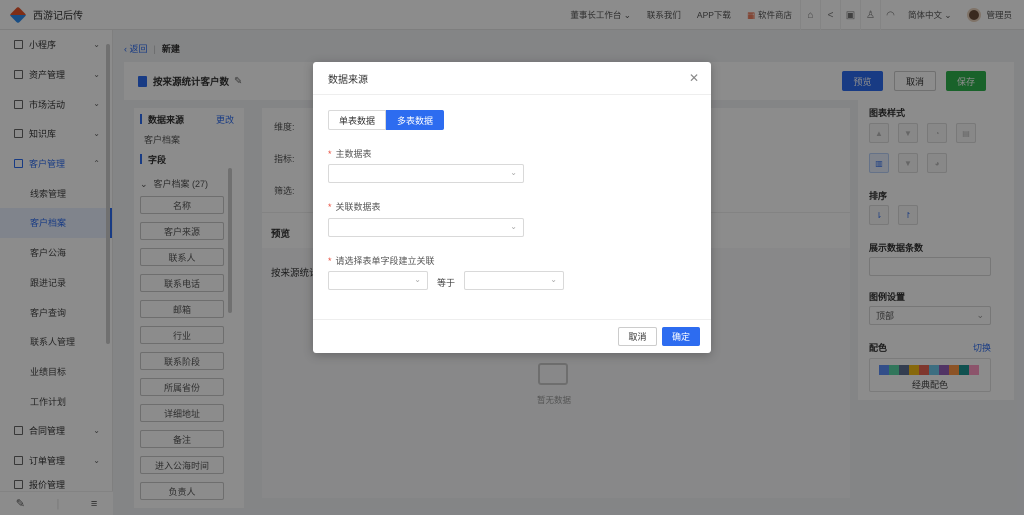 The width and height of the screenshot is (1024, 515). Describe the element at coordinates (514, 280) in the screenshot. I see `related-field-select: ⌄` at that location.